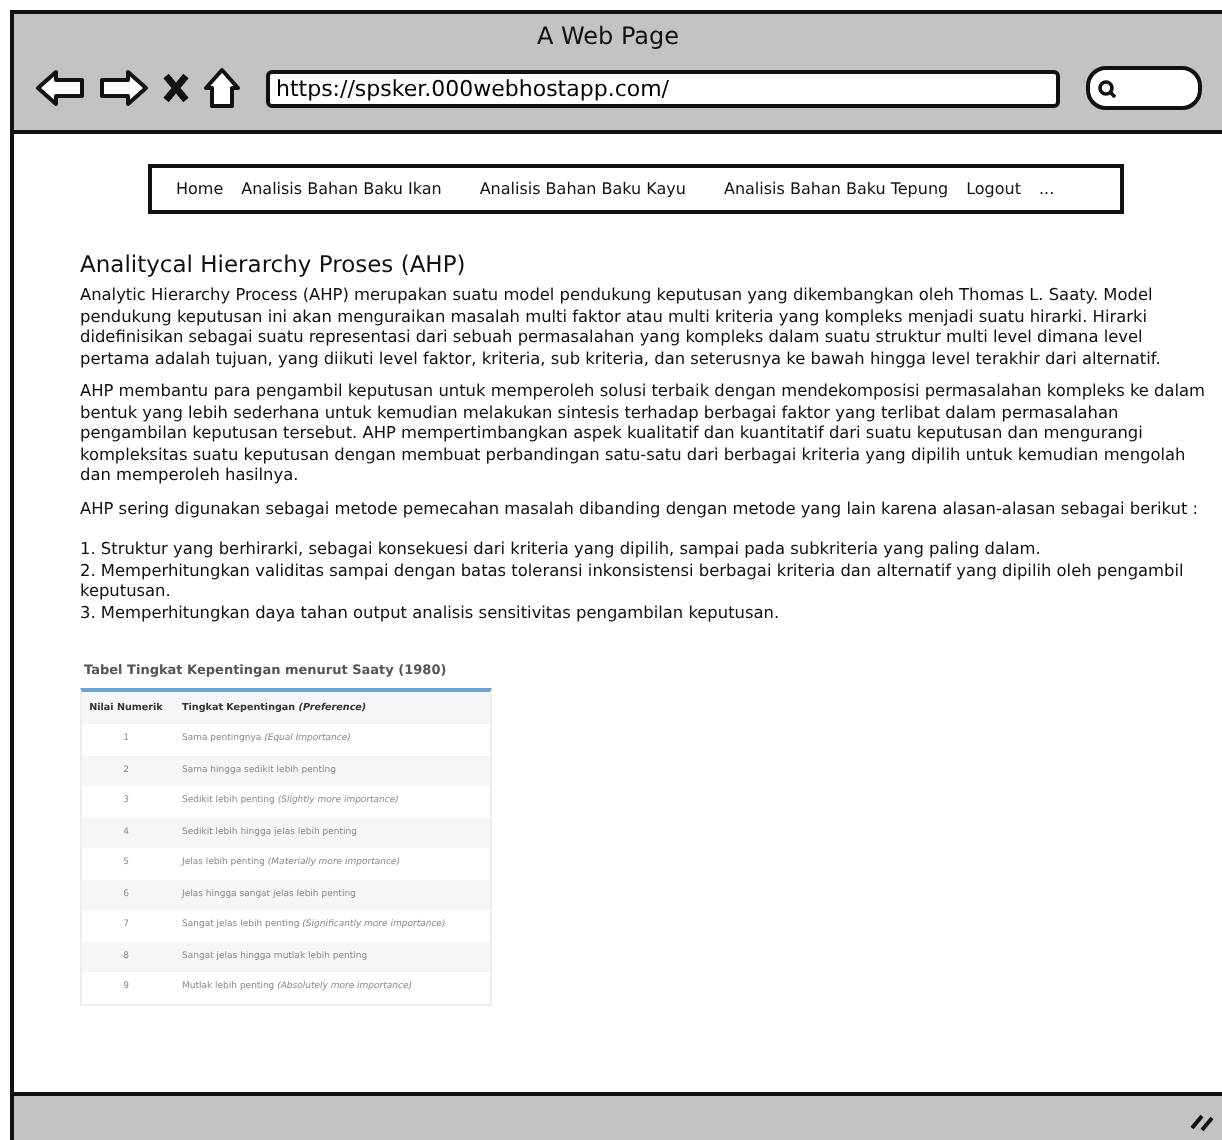 The height and width of the screenshot is (1140, 1222). Describe the element at coordinates (341, 189) in the screenshot. I see `nav-link: Analisis Bahan Baku Ikan` at that location.